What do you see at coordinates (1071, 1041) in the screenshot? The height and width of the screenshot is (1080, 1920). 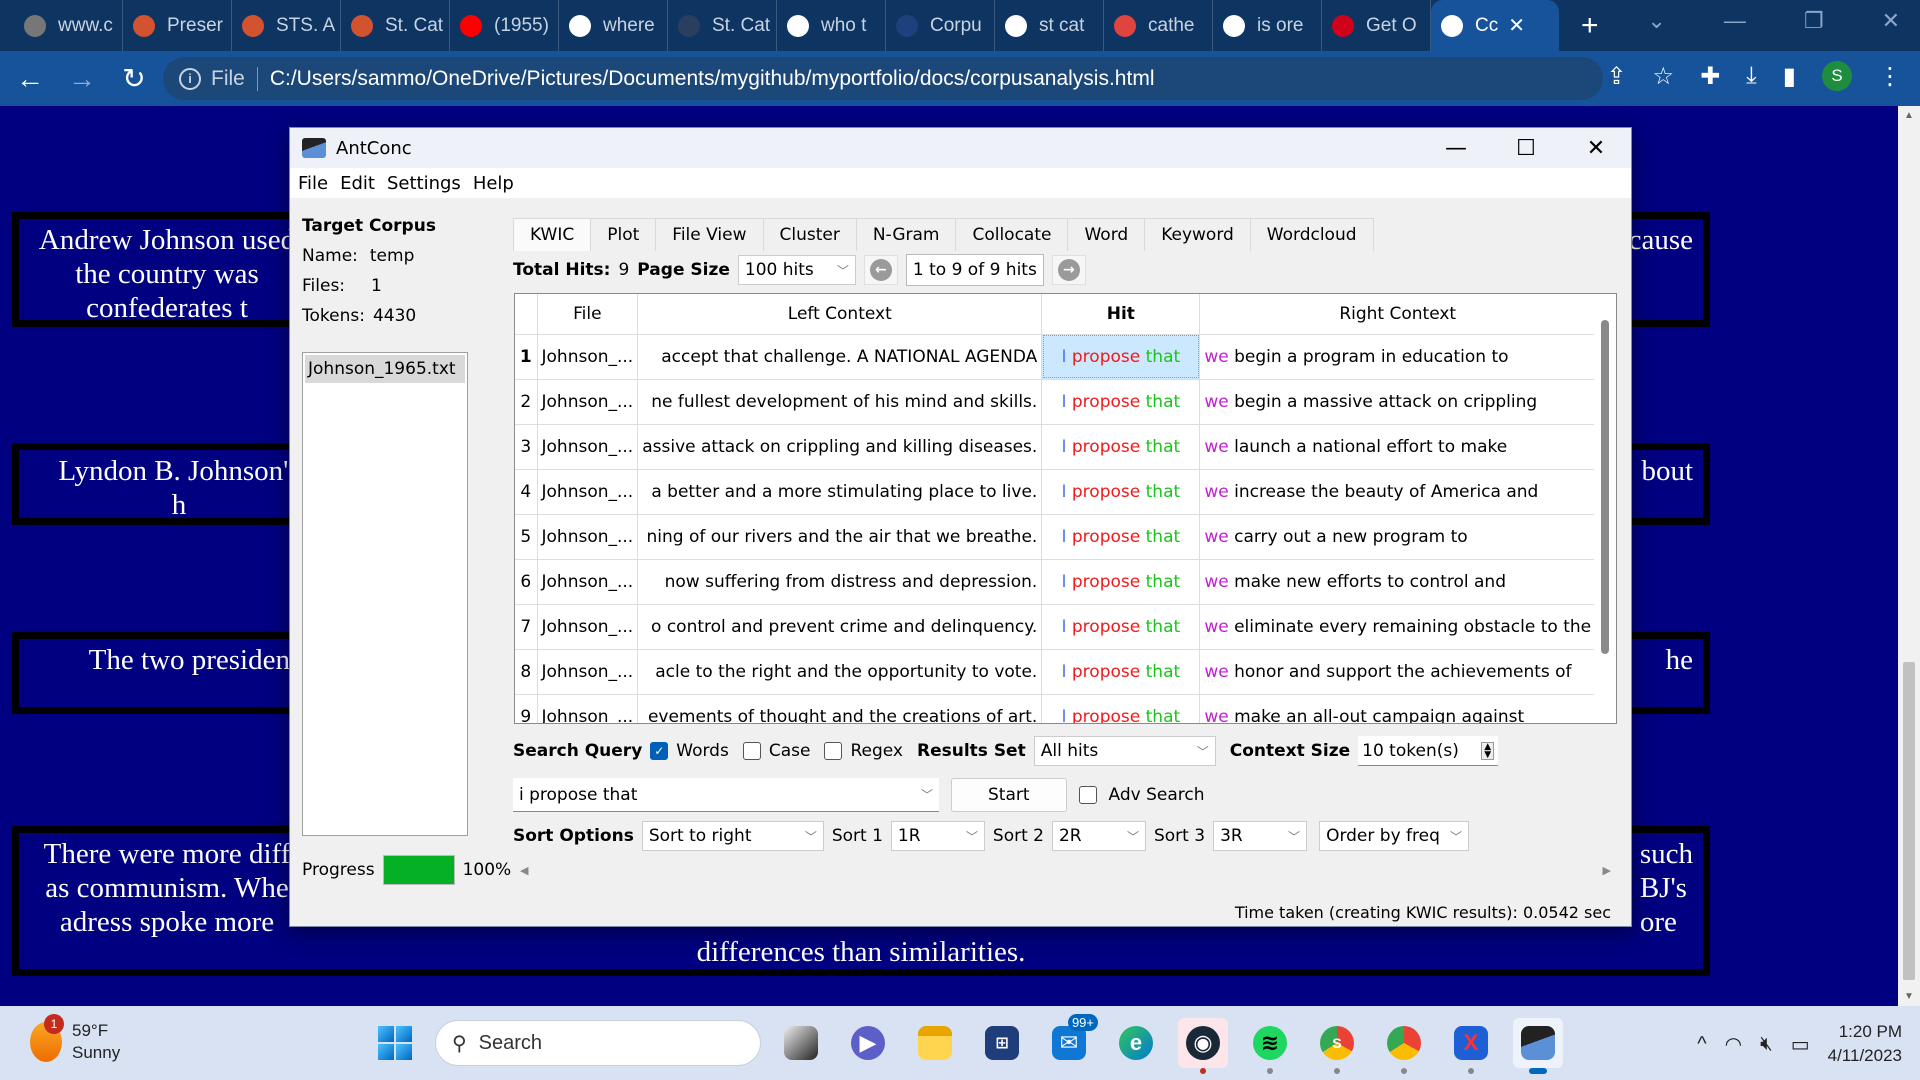 I see `mail-icon: ✉ 99+` at bounding box center [1071, 1041].